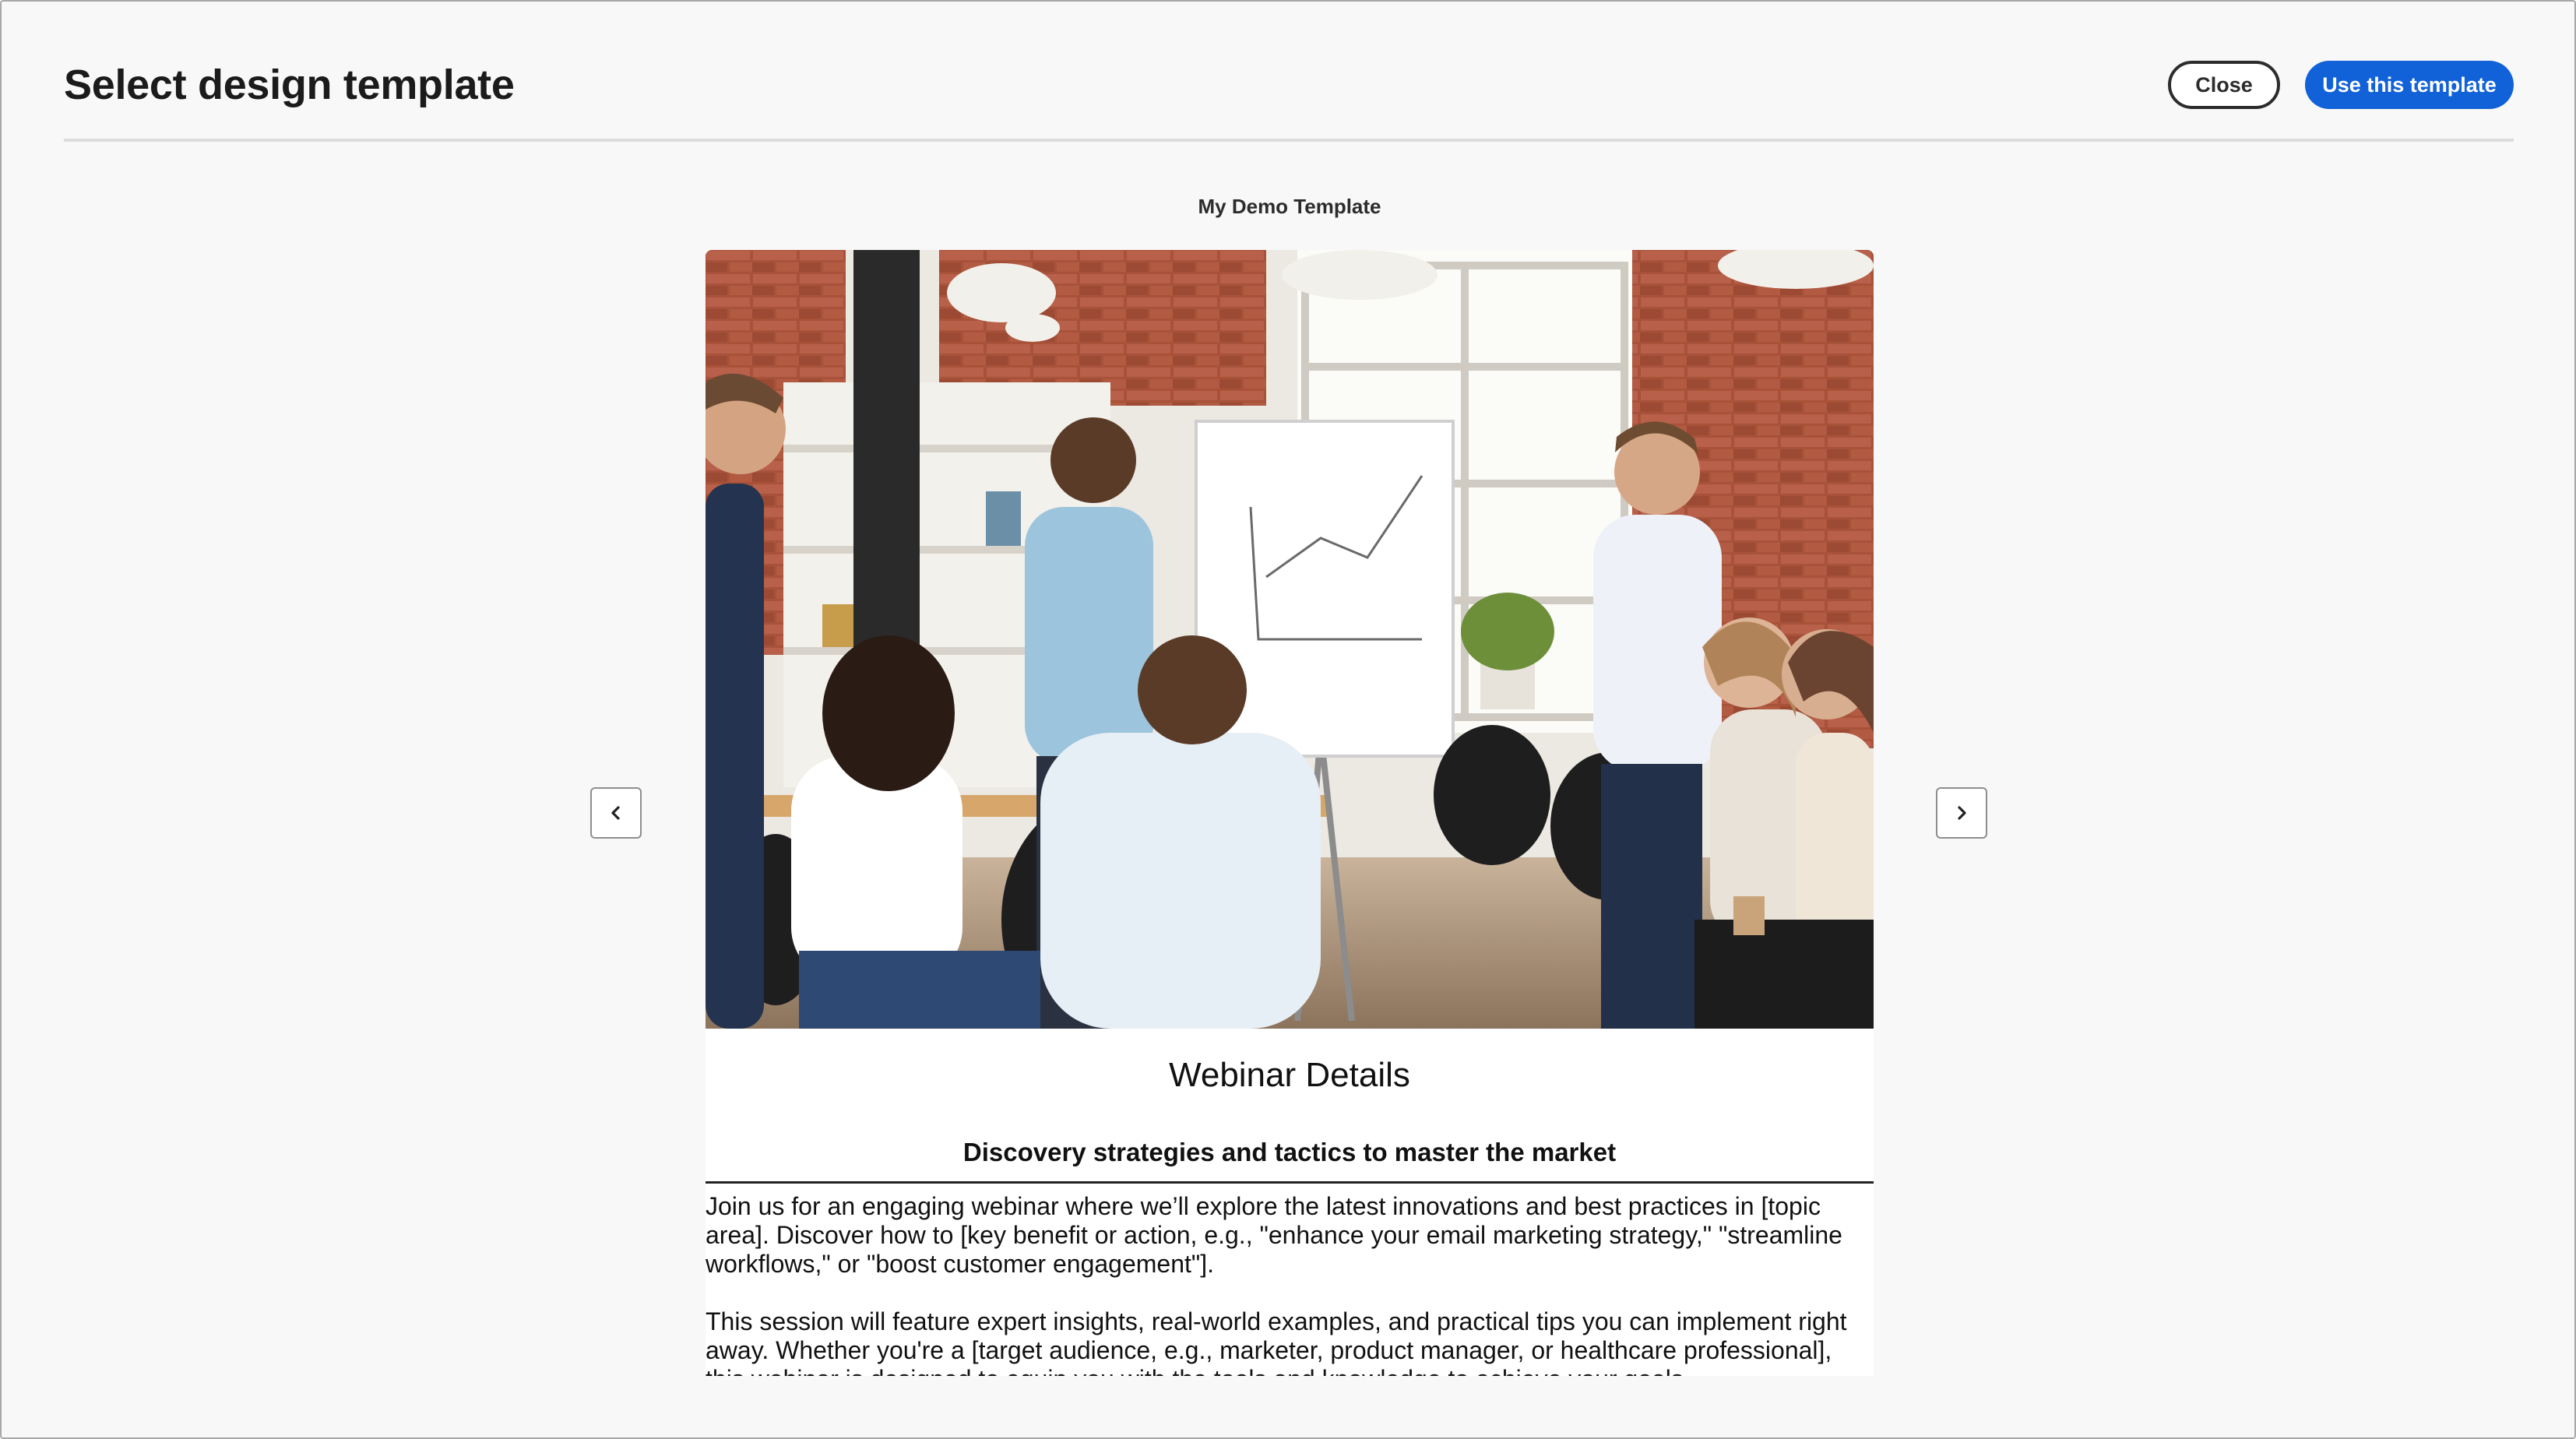  What do you see at coordinates (2224, 85) in the screenshot?
I see `close-button: Close` at bounding box center [2224, 85].